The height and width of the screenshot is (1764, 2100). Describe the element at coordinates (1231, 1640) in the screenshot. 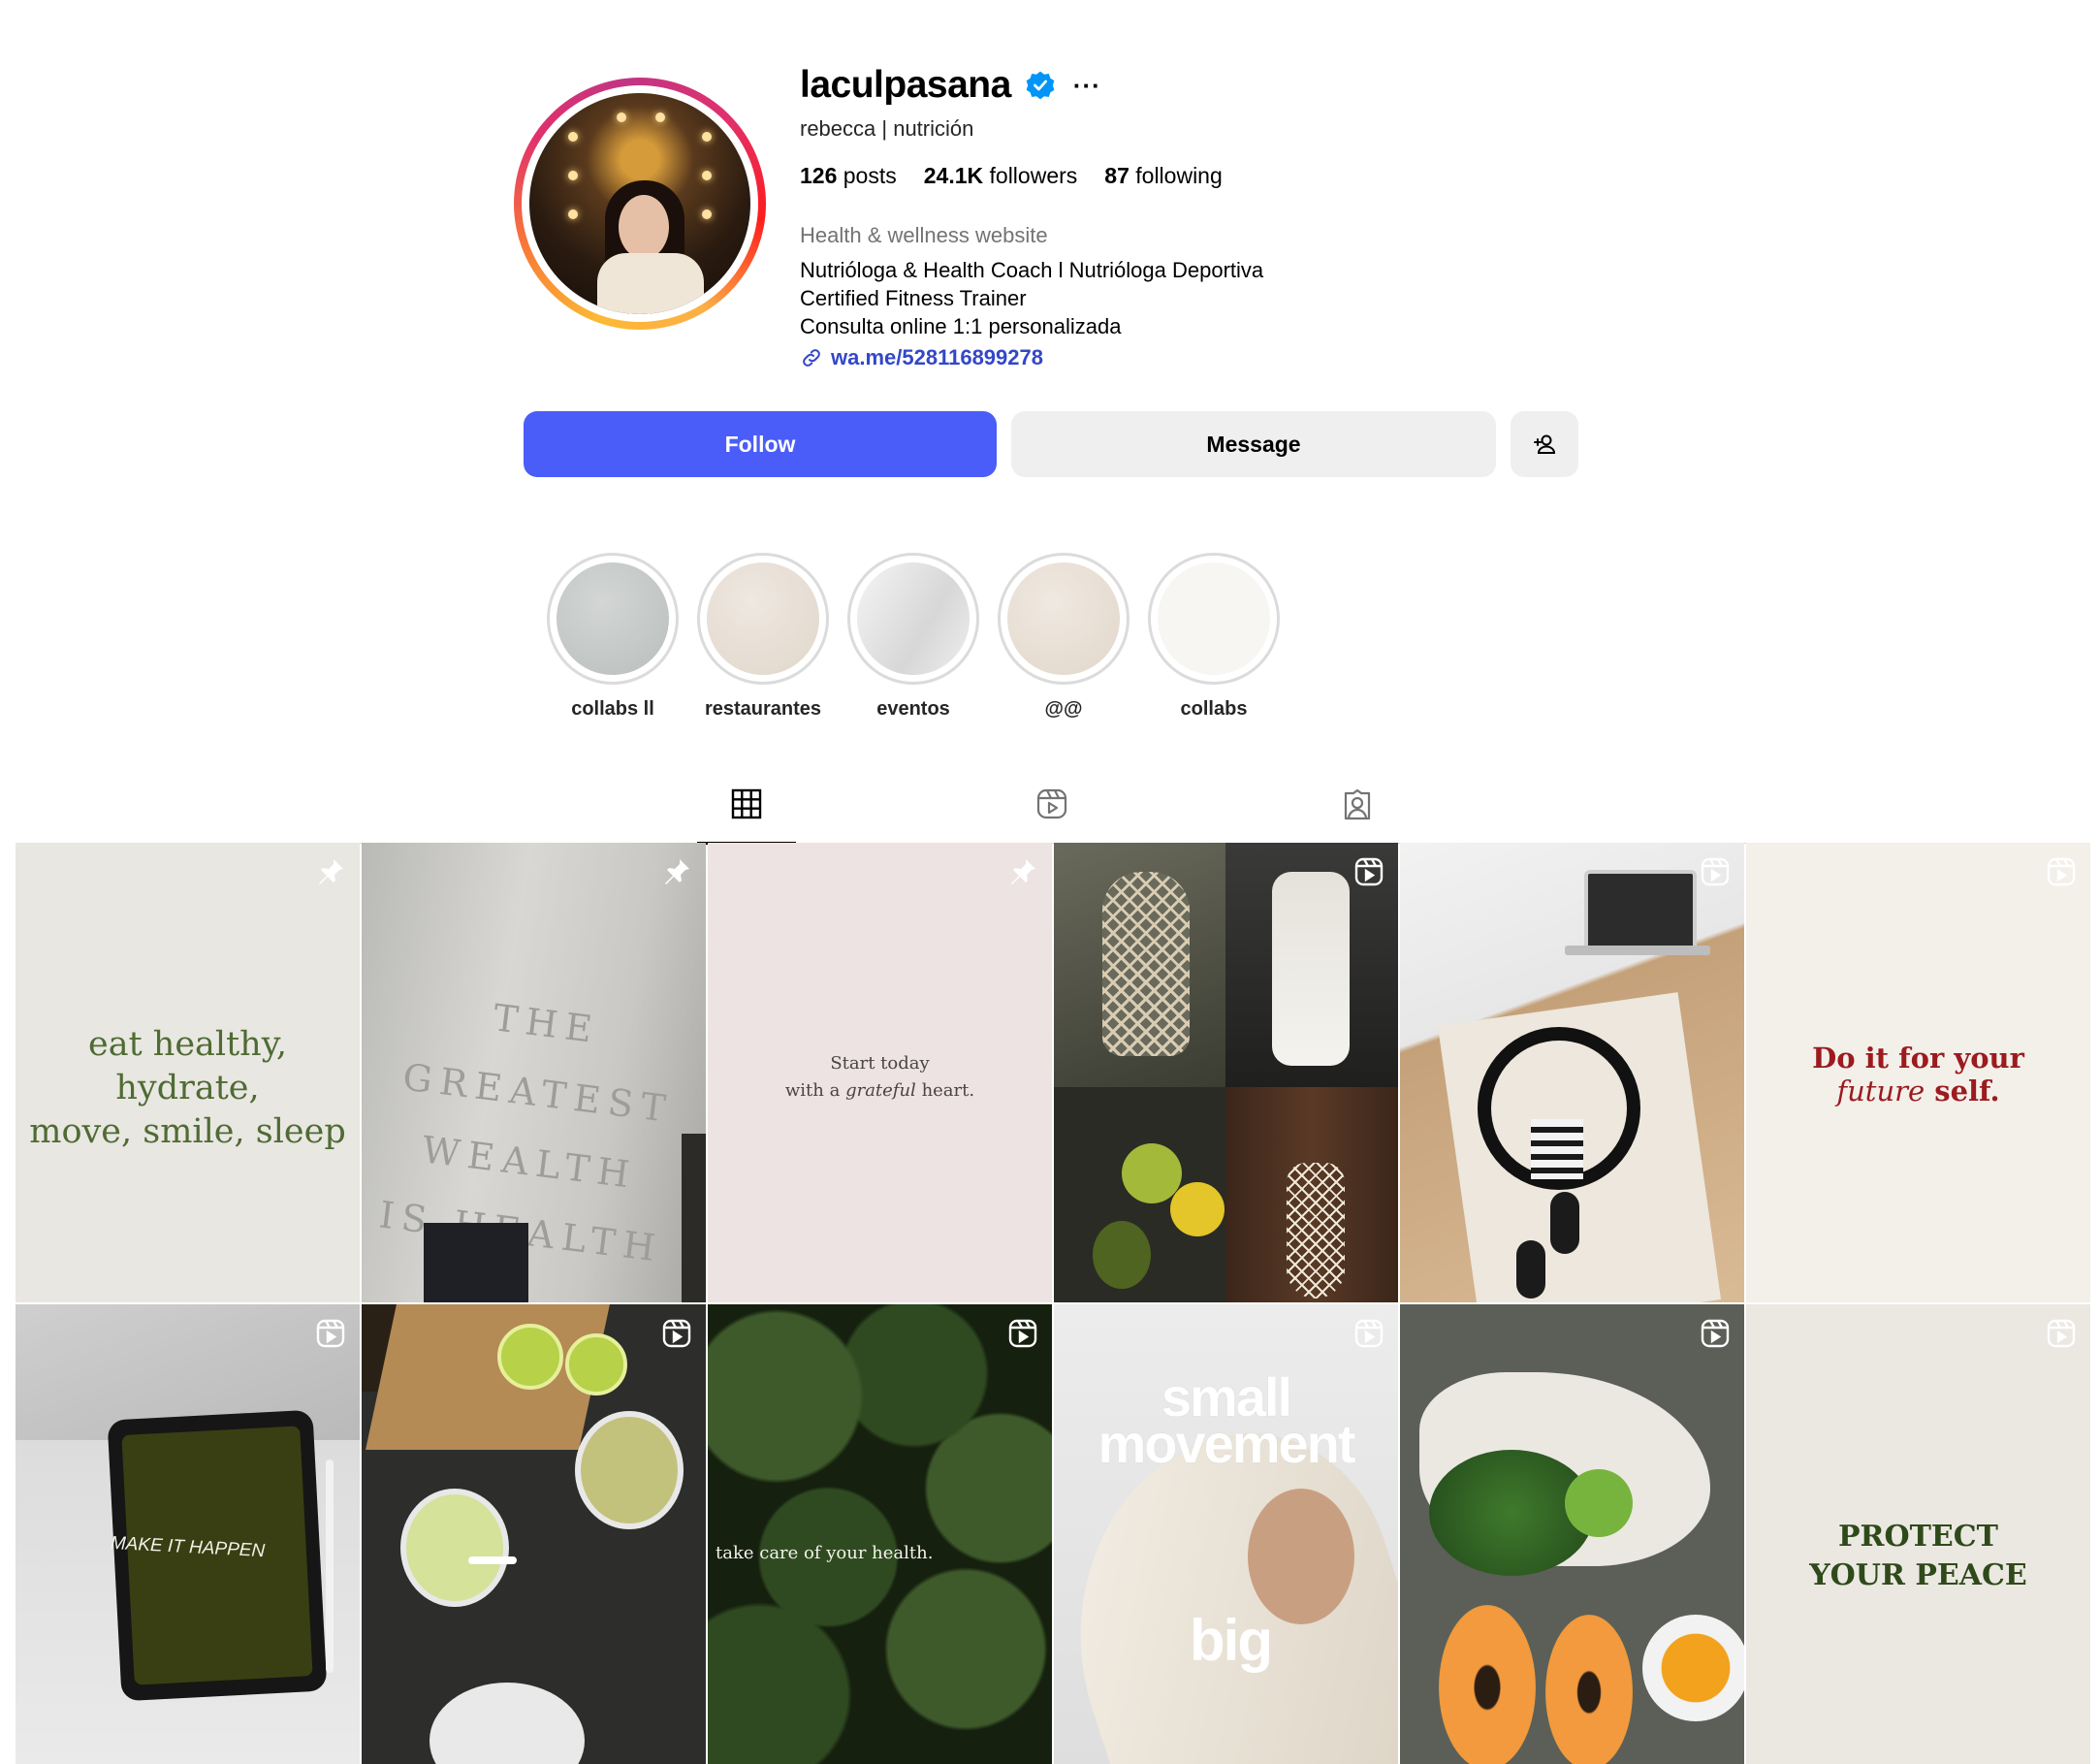

I see `post-text: big` at that location.